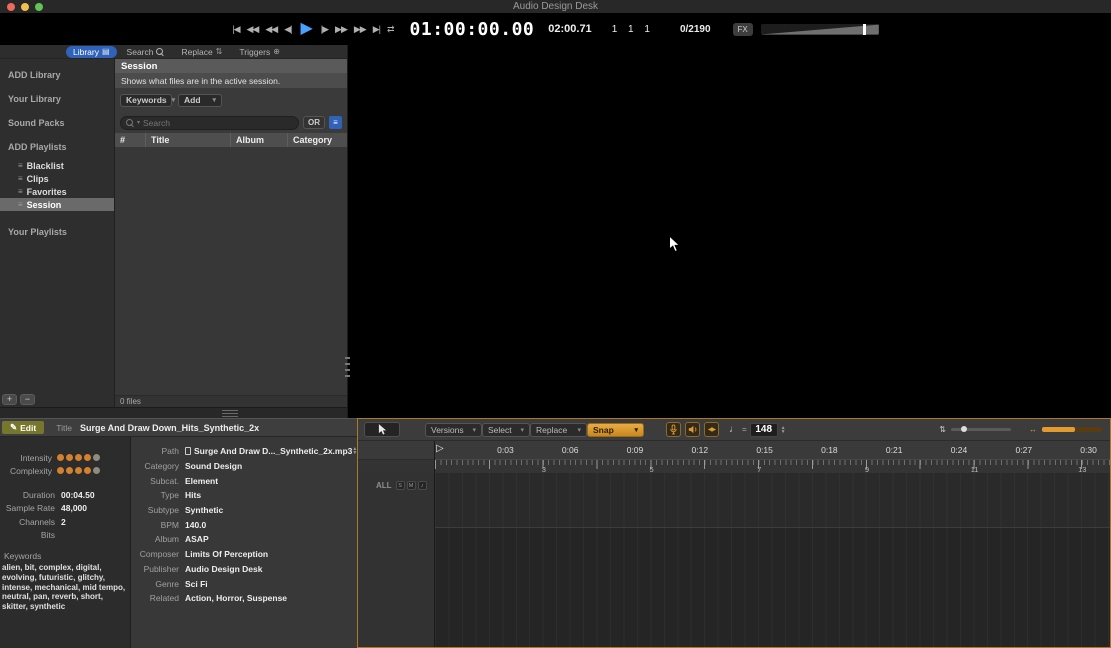 The image size is (1111, 648). Describe the element at coordinates (306, 29) in the screenshot. I see `play-icon: ▶` at that location.